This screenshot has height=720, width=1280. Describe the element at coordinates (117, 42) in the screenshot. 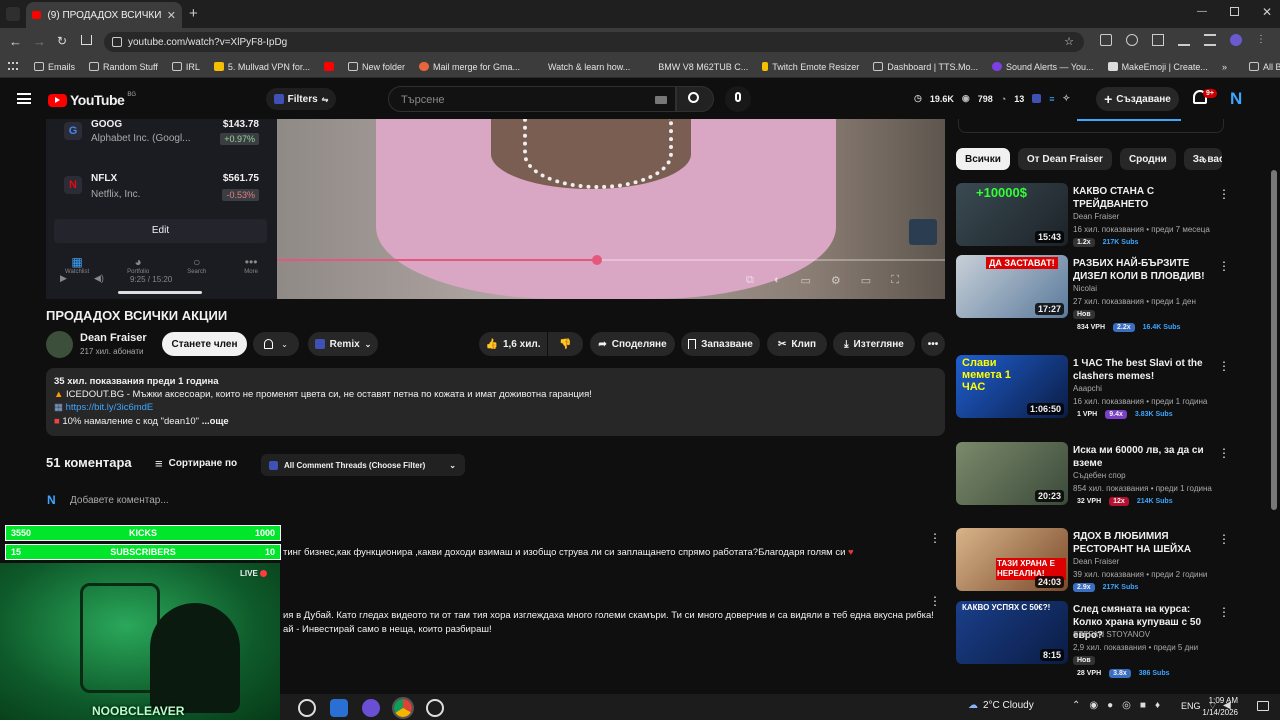

I see `site-info-icon` at that location.